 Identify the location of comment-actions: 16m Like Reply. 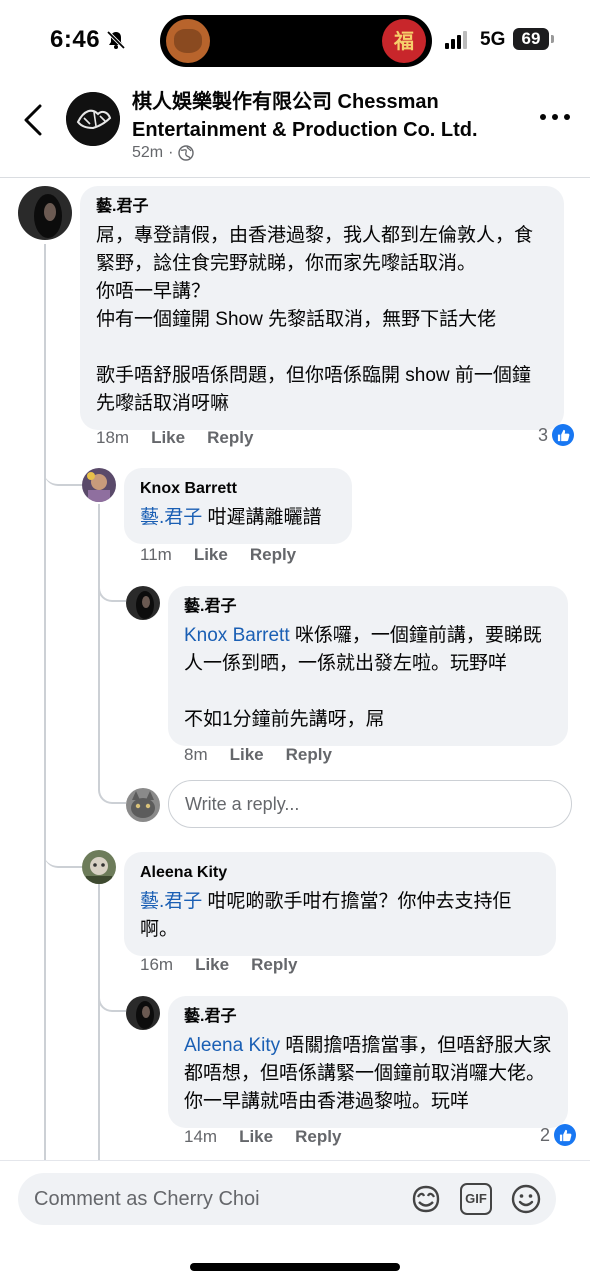
(218, 965).